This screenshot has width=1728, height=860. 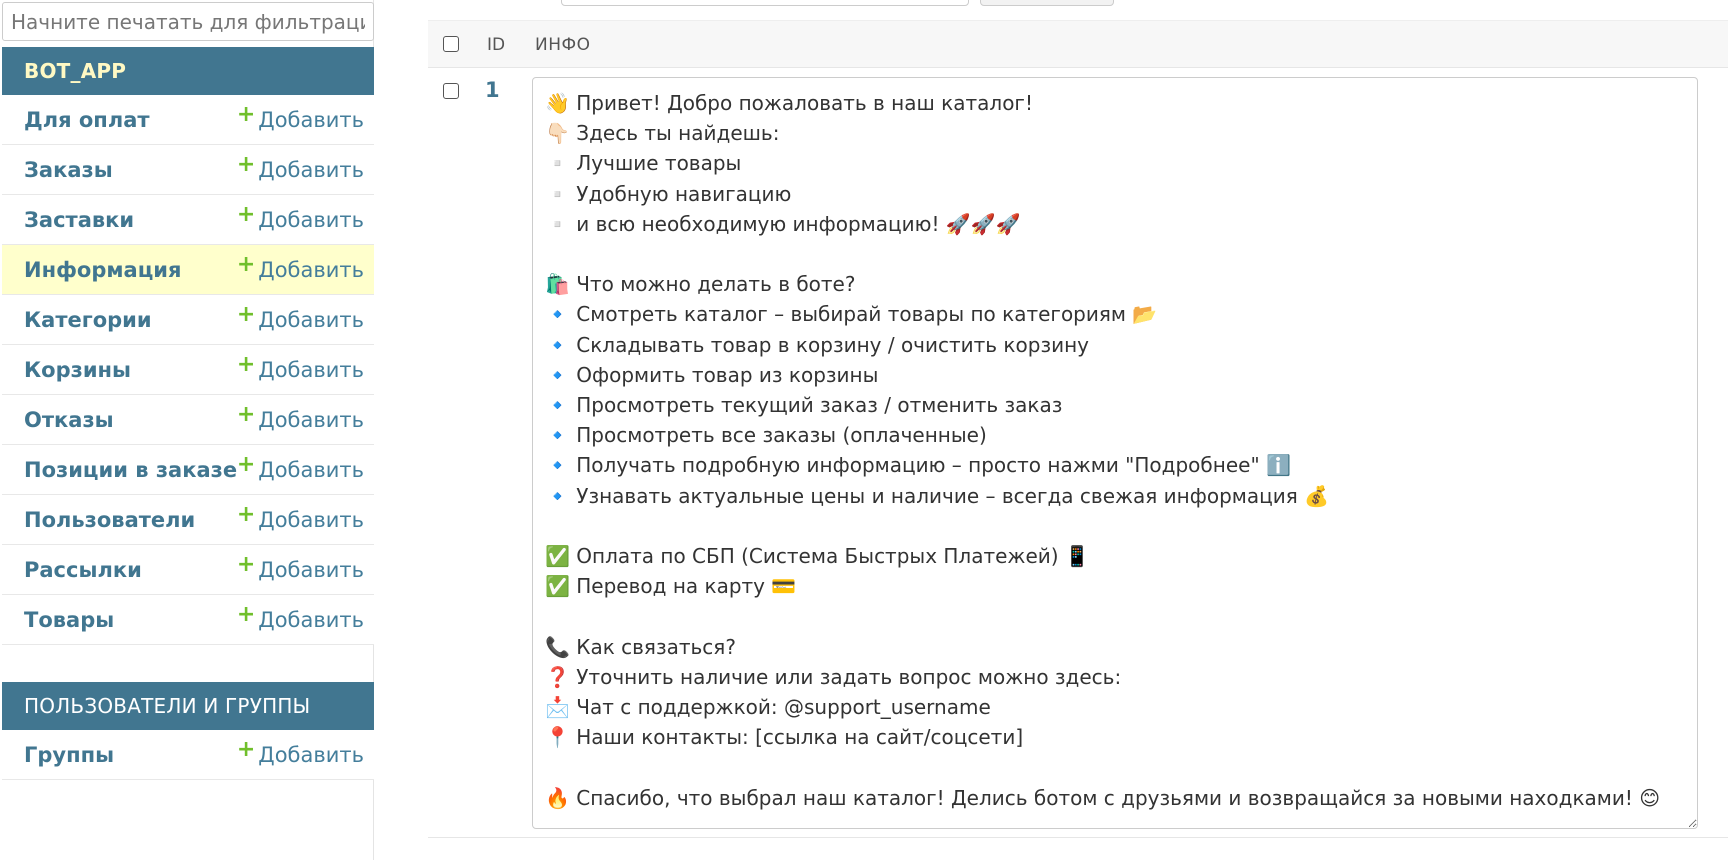 What do you see at coordinates (492, 90) in the screenshot?
I see `row-id-link: 1` at bounding box center [492, 90].